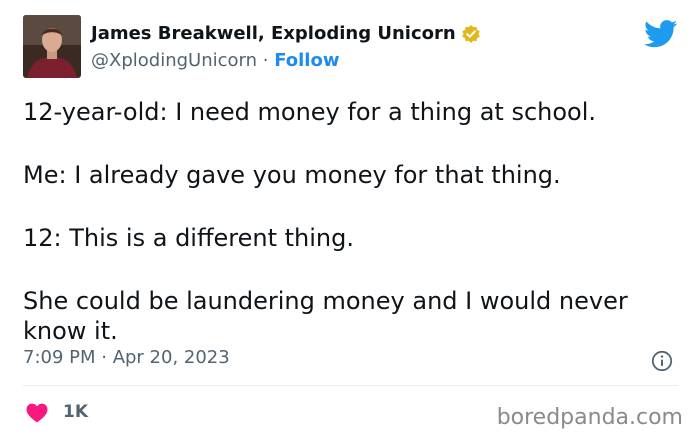  Describe the element at coordinates (306, 60) in the screenshot. I see `follow-button: Follow` at that location.